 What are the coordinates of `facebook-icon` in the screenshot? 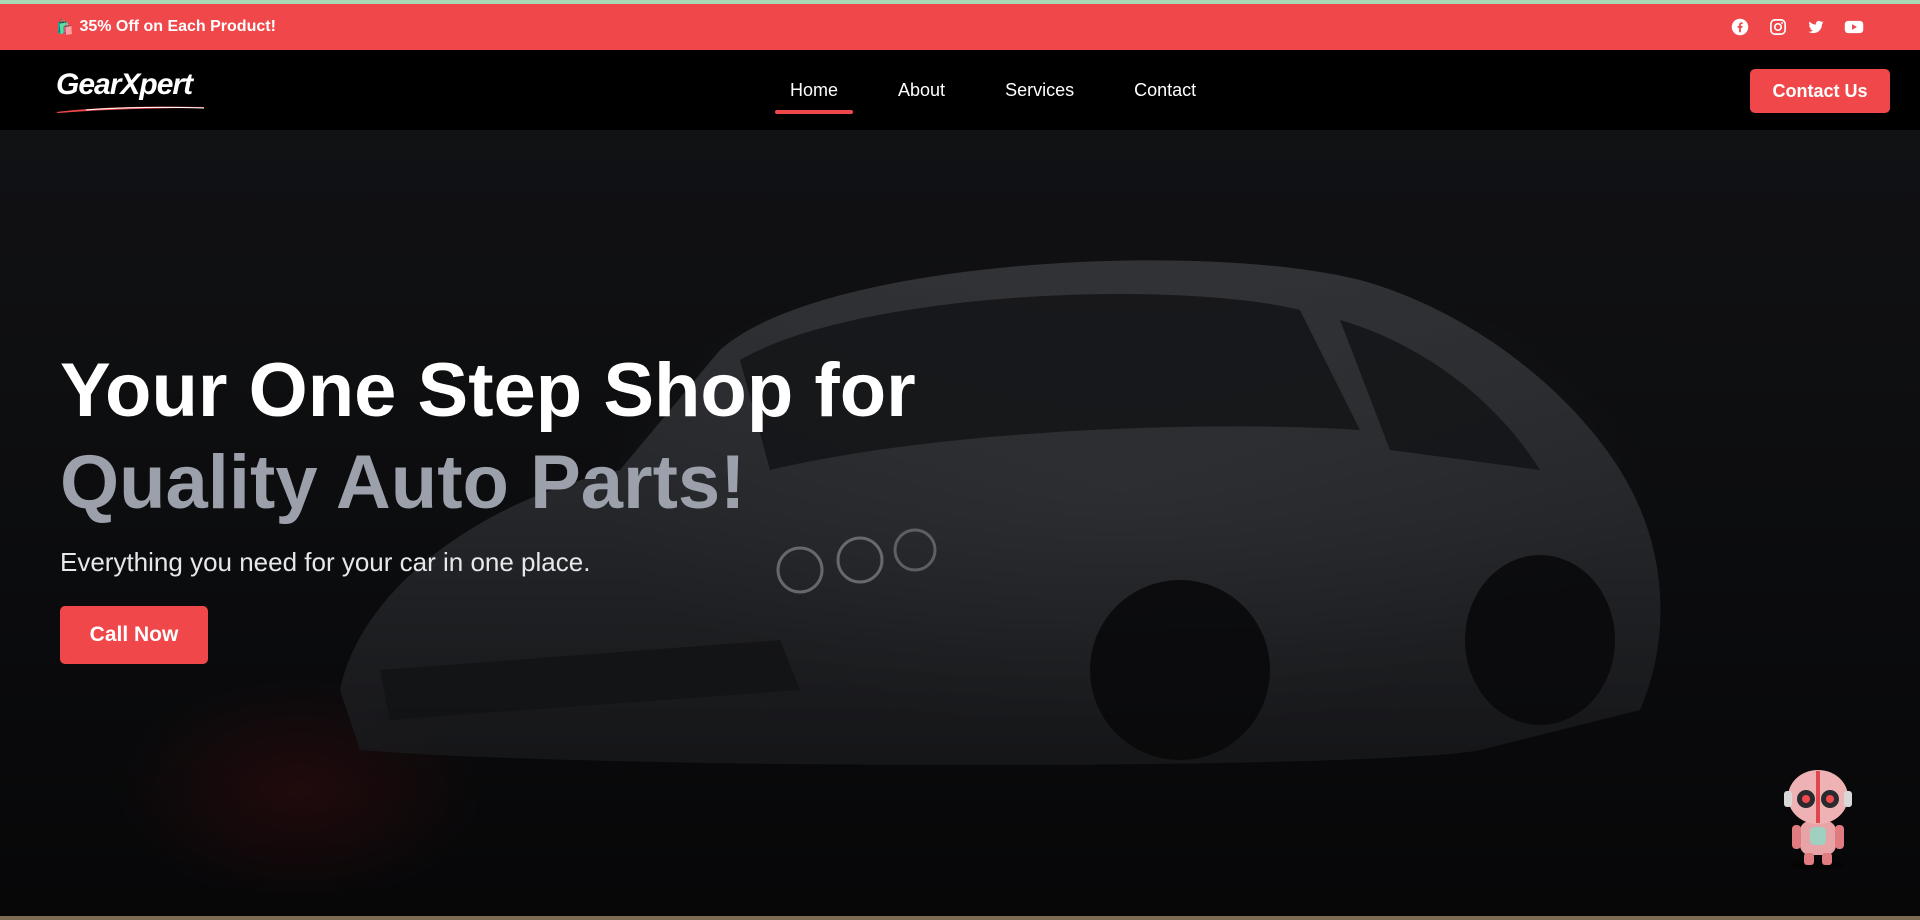 It's located at (1740, 27).